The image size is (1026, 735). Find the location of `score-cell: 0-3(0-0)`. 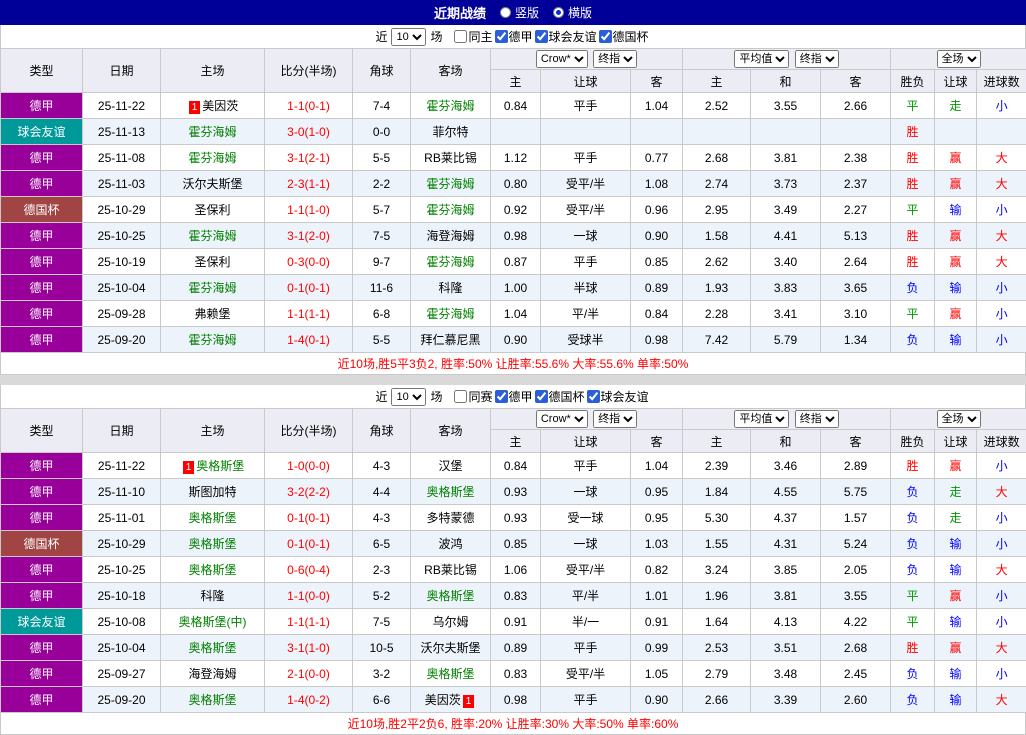

score-cell: 0-3(0-0) is located at coordinates (309, 262).